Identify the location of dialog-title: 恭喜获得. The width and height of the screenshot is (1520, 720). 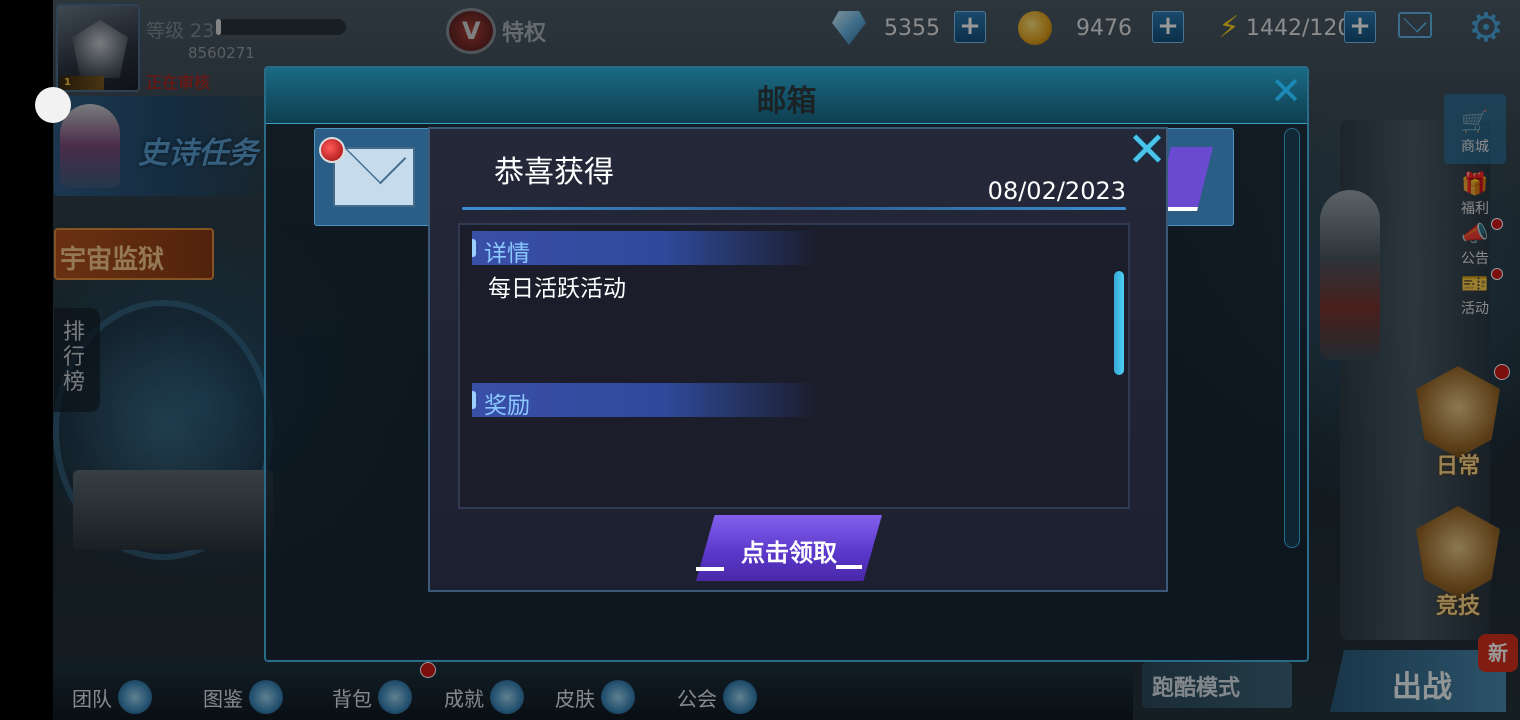
(554, 172).